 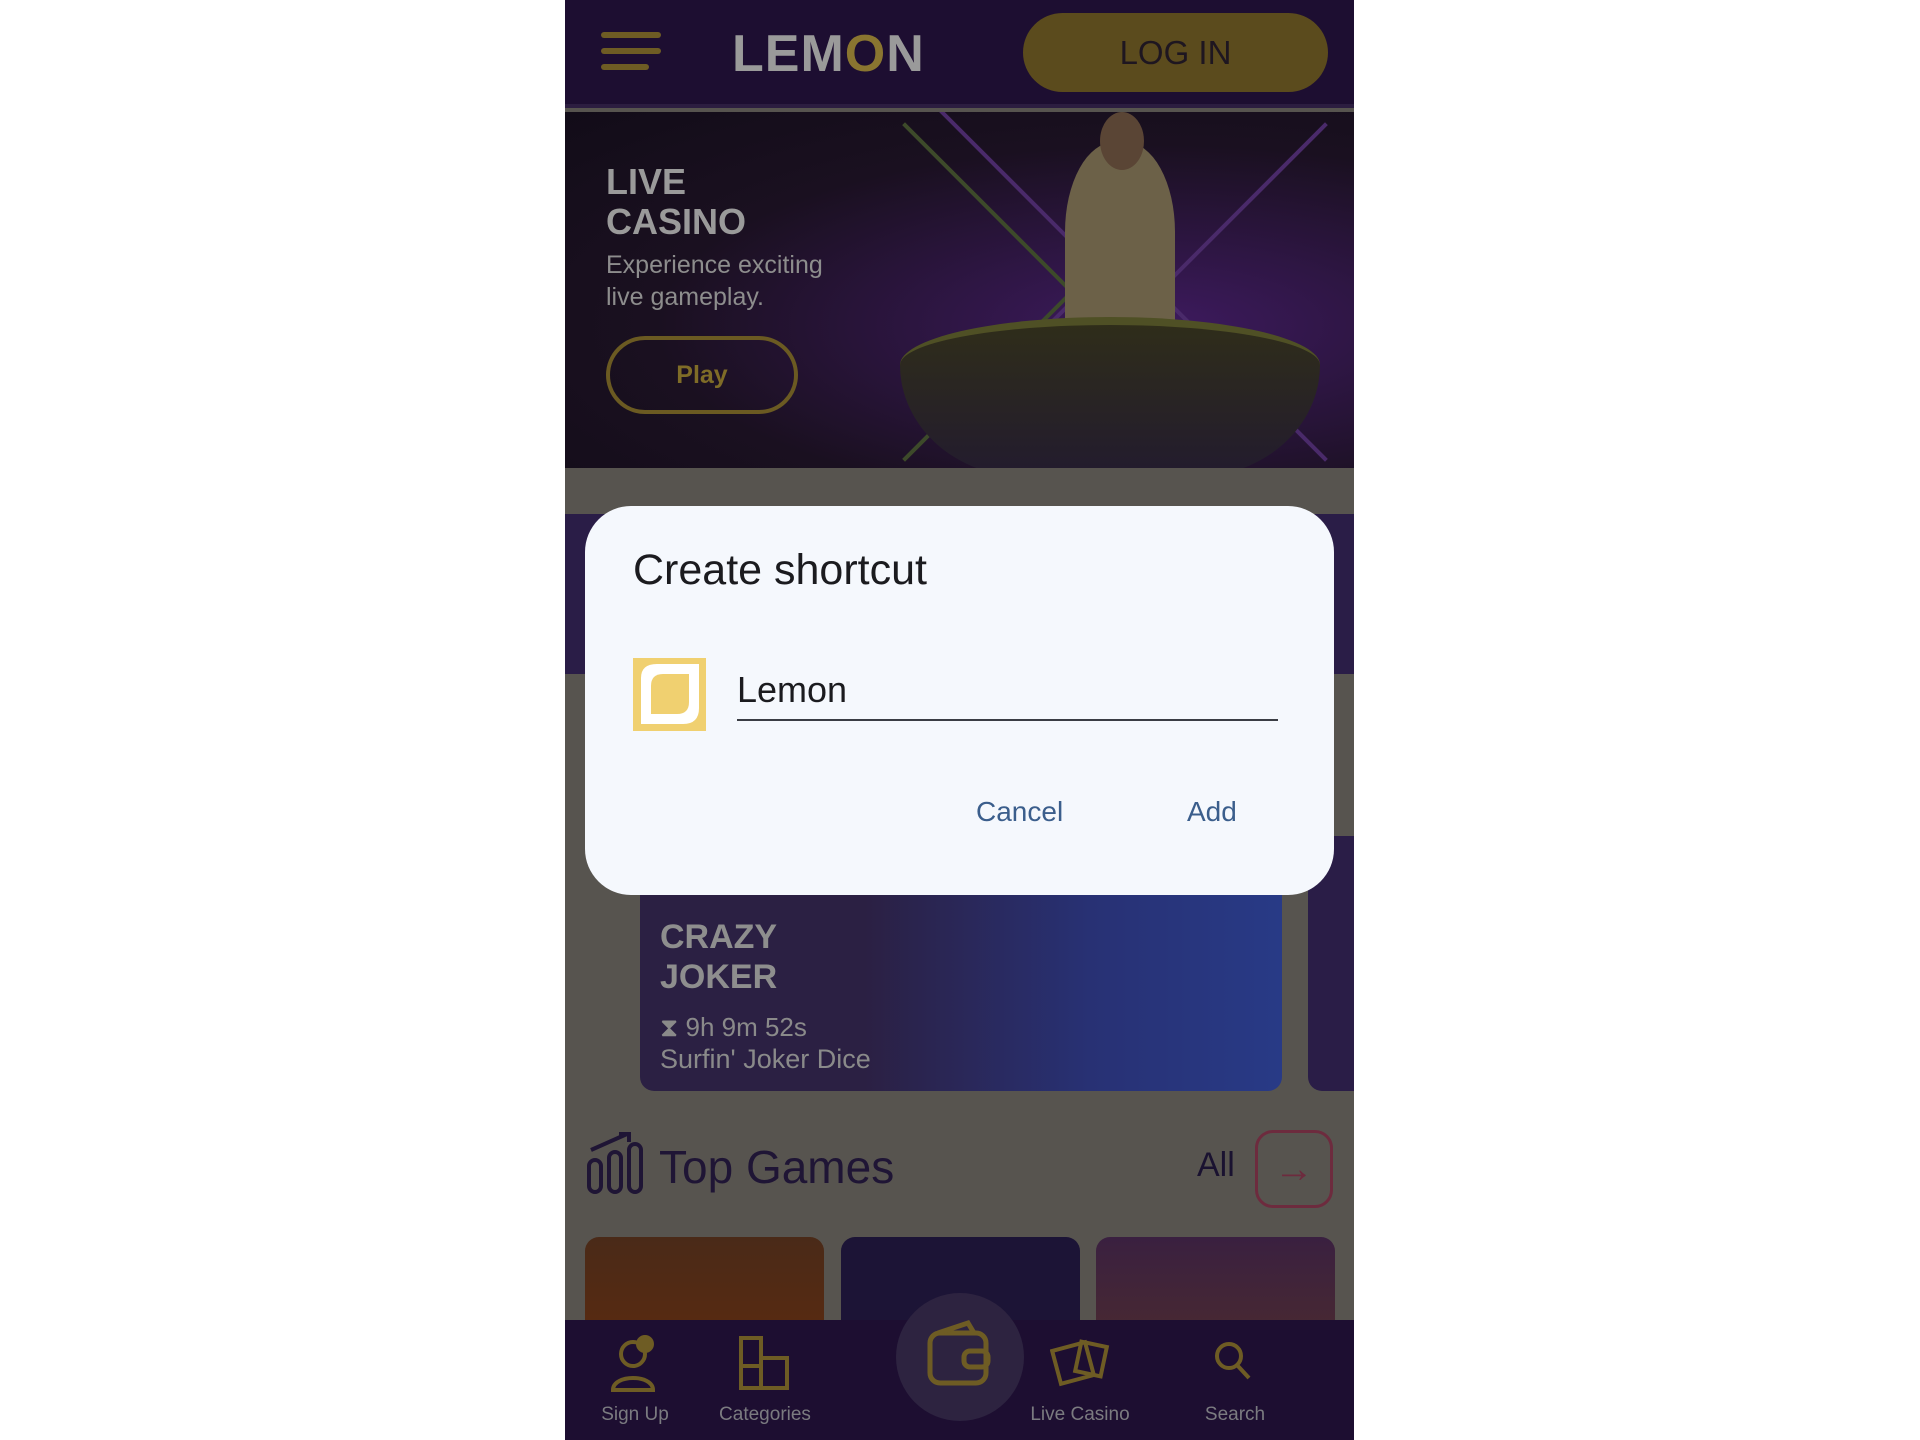 What do you see at coordinates (1122, 141) in the screenshot?
I see `dealer-head` at bounding box center [1122, 141].